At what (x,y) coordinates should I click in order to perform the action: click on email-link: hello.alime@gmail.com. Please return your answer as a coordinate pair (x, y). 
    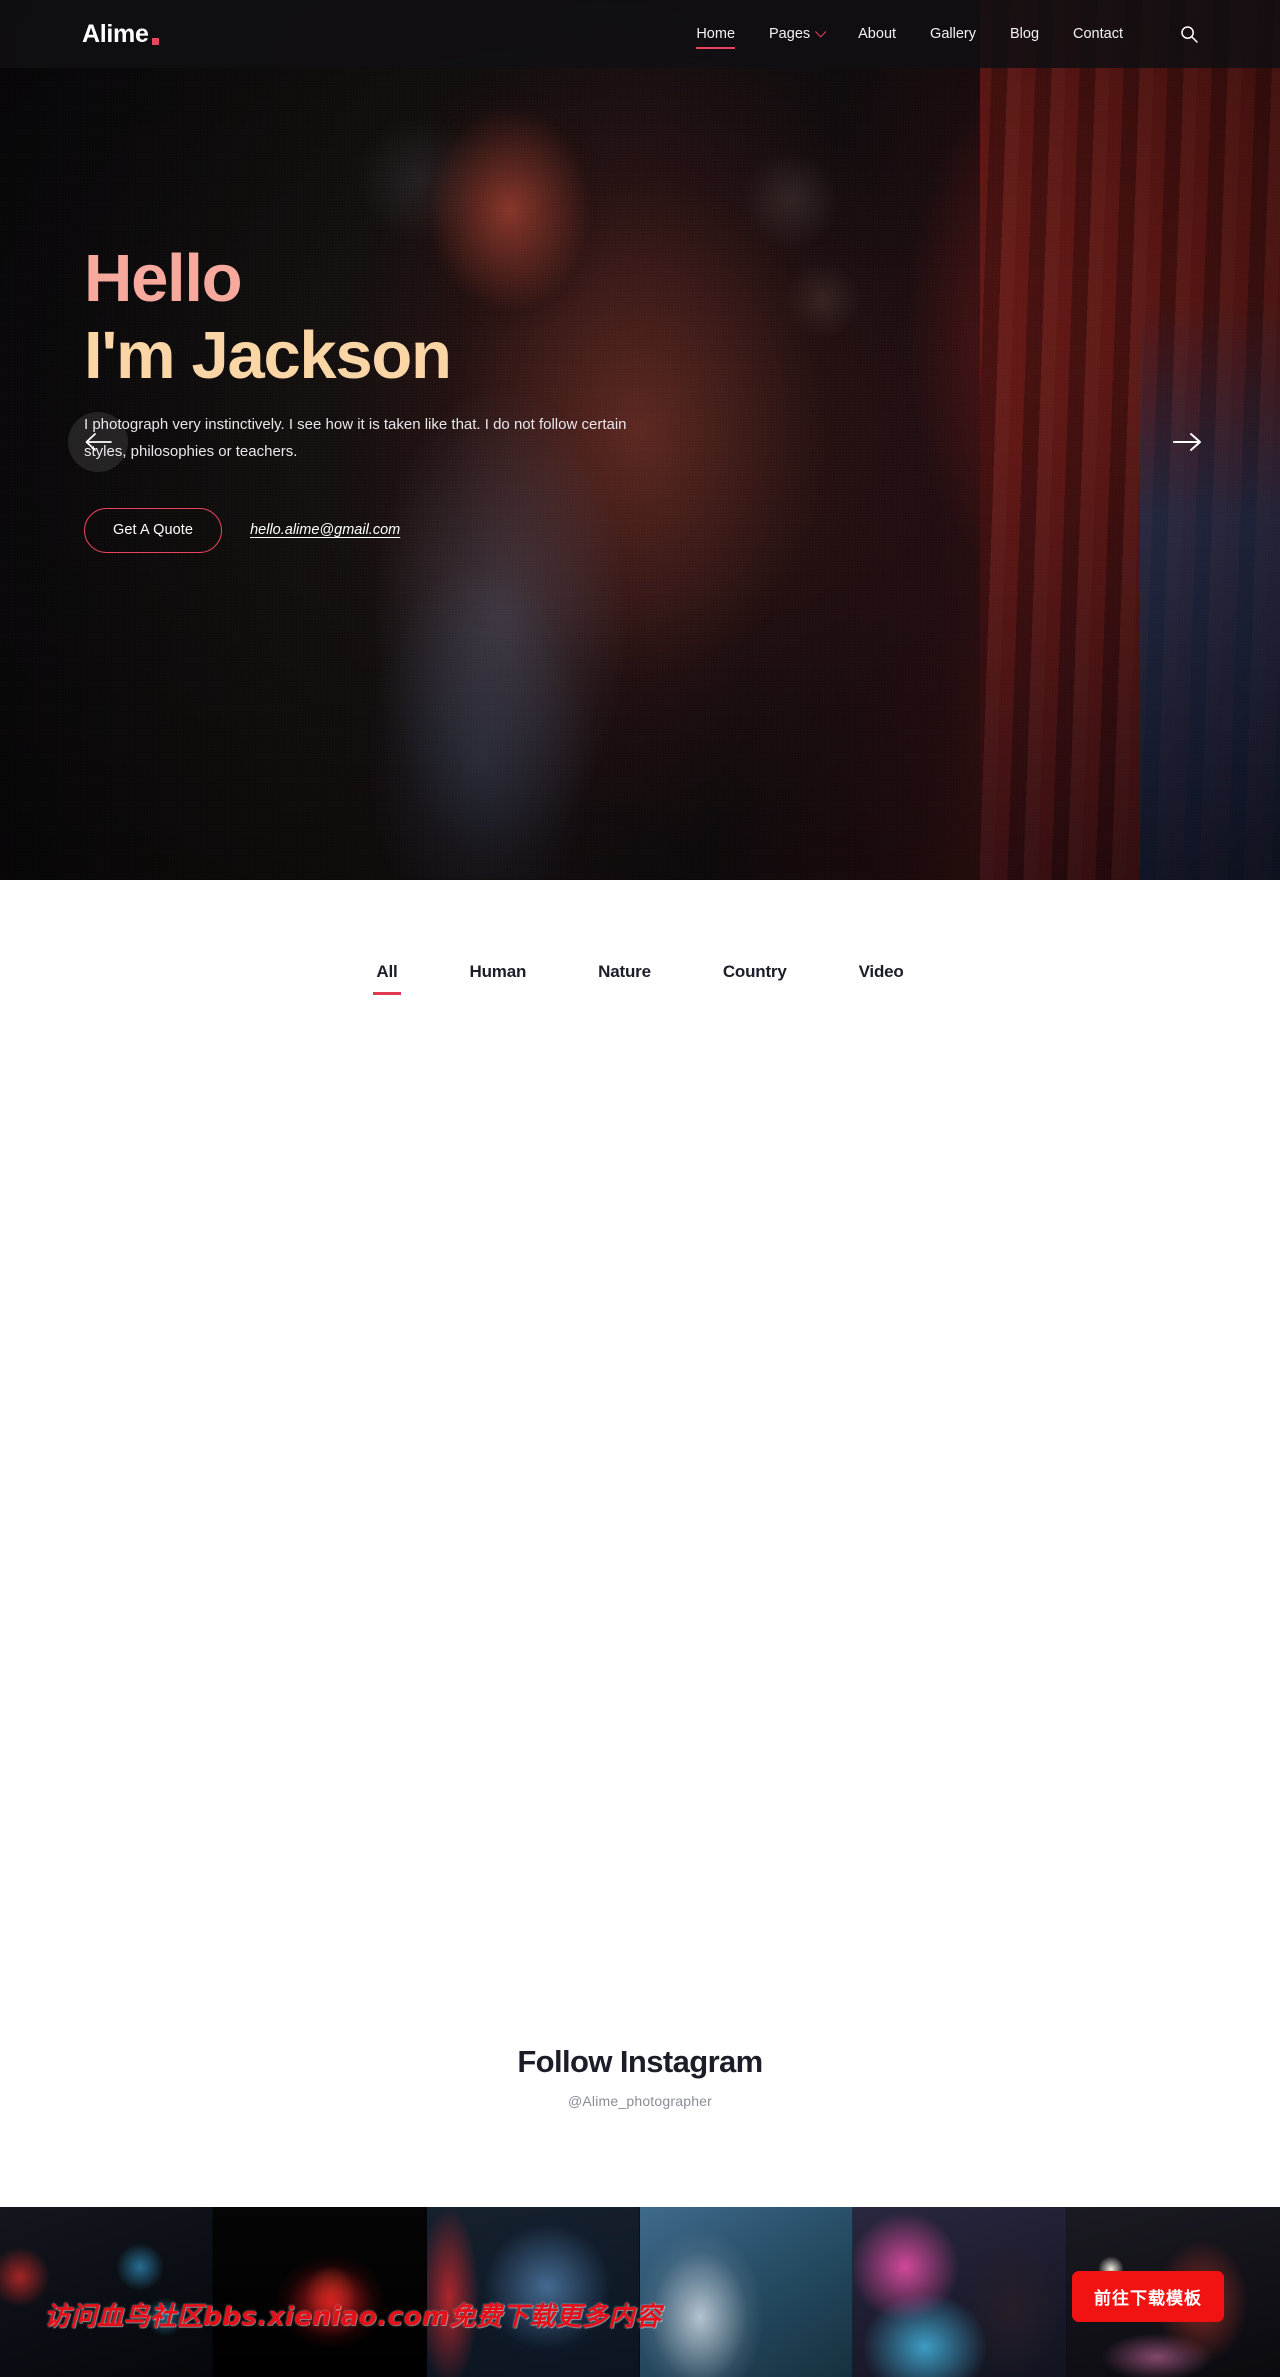
    Looking at the image, I should click on (325, 530).